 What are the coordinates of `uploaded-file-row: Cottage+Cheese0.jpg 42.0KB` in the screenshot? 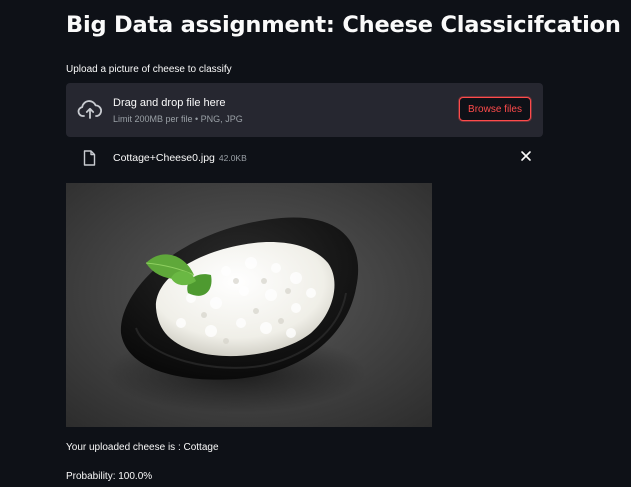 It's located at (304, 158).